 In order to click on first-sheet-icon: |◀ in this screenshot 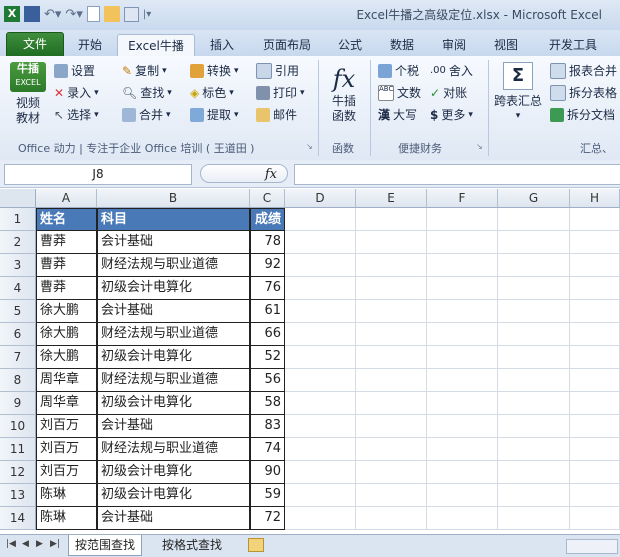, I will do `click(11, 544)`.